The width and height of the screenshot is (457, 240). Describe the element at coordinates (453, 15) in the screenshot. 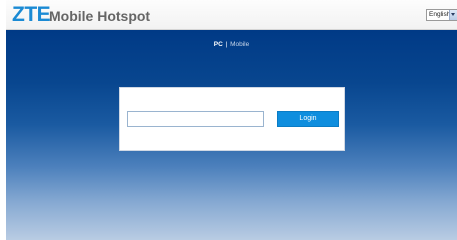

I see `chevron-down-icon` at that location.